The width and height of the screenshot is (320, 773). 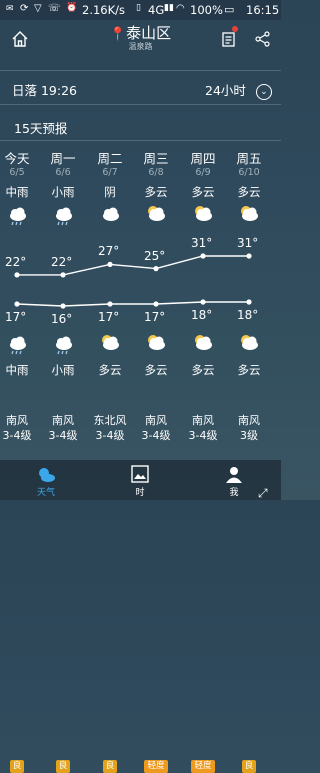 I want to click on vibrate-icon: ▯, so click(x=138, y=8).